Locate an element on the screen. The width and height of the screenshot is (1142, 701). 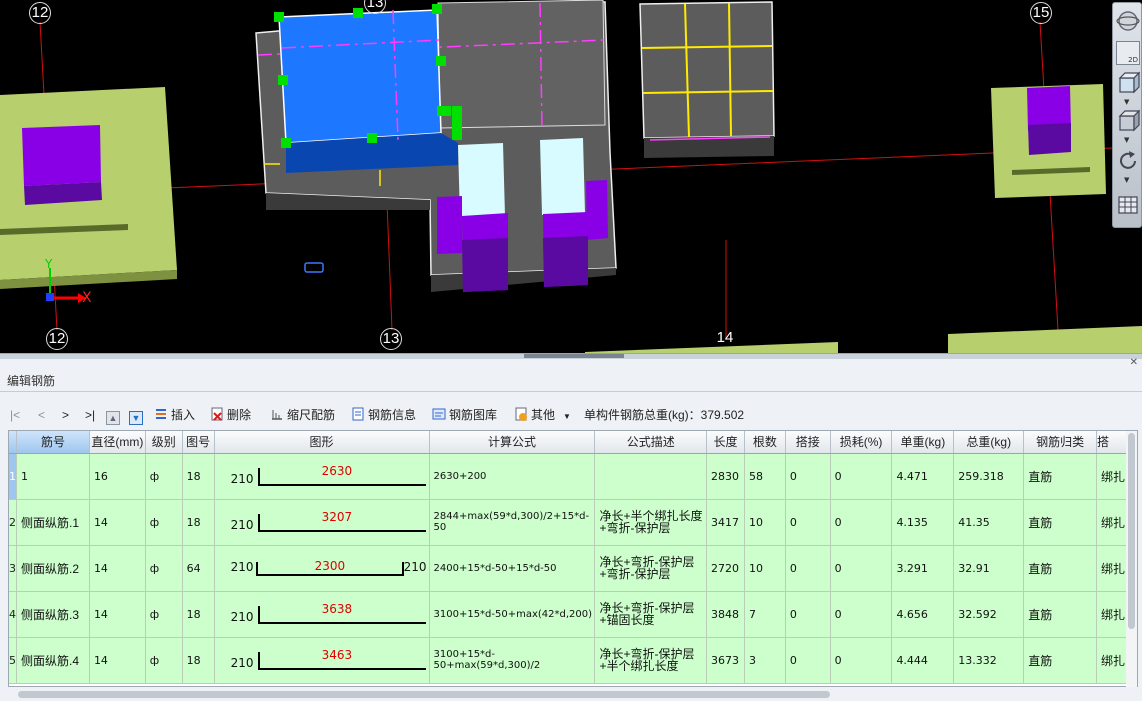
cell-shape: 210 3638 is located at coordinates (322, 614).